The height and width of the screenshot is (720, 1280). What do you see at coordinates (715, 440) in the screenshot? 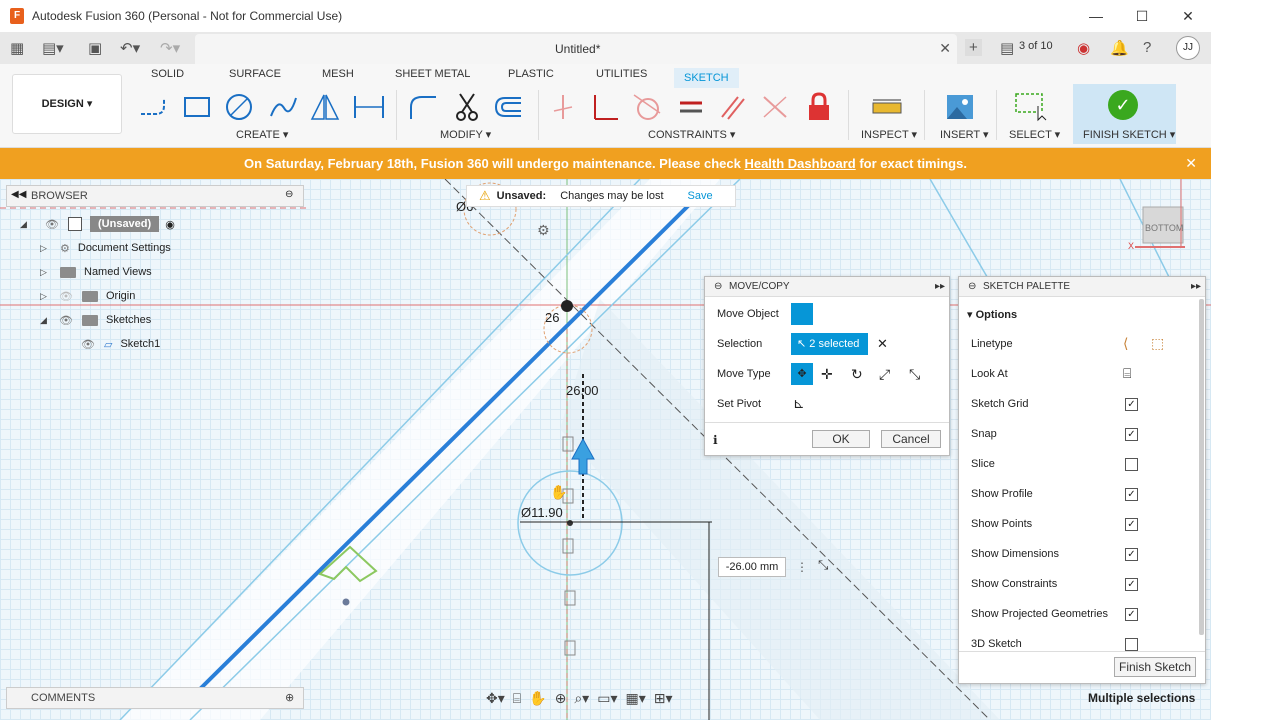
I see `info-icon: ℹ` at bounding box center [715, 440].